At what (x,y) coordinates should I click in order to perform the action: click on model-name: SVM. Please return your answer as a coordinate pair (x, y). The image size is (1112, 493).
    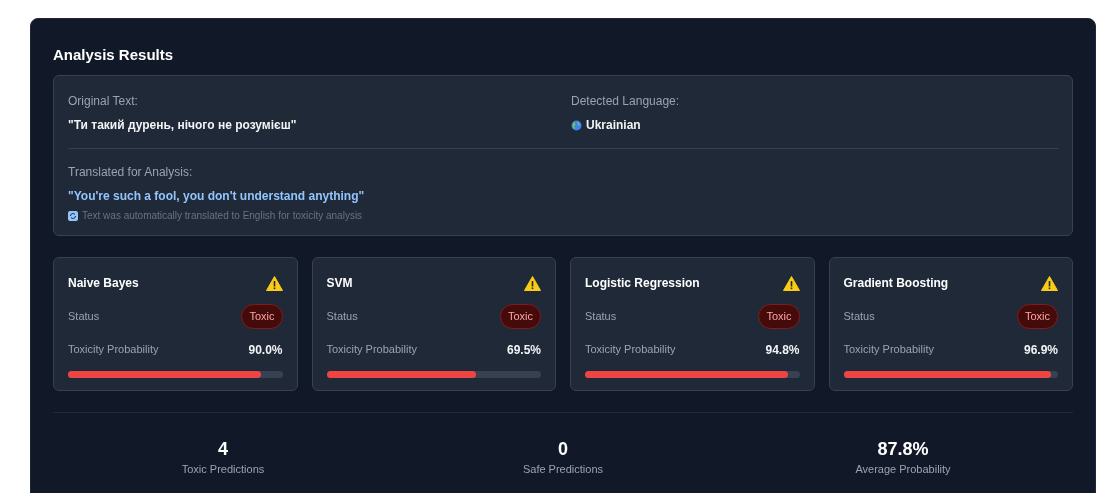
    Looking at the image, I should click on (339, 283).